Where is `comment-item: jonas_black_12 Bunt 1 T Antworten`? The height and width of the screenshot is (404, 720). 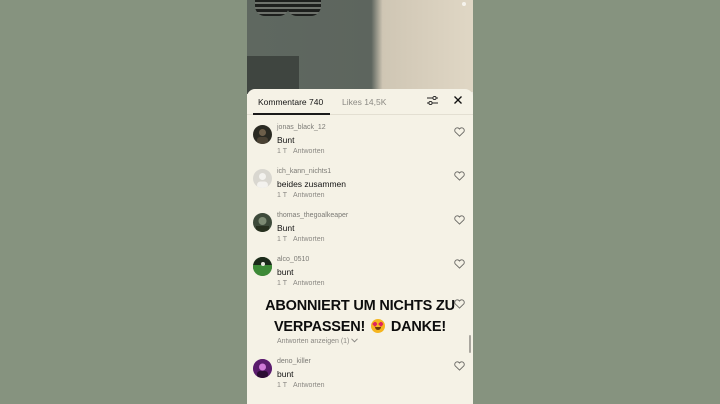 comment-item: jonas_black_12 Bunt 1 T Antworten is located at coordinates (360, 145).